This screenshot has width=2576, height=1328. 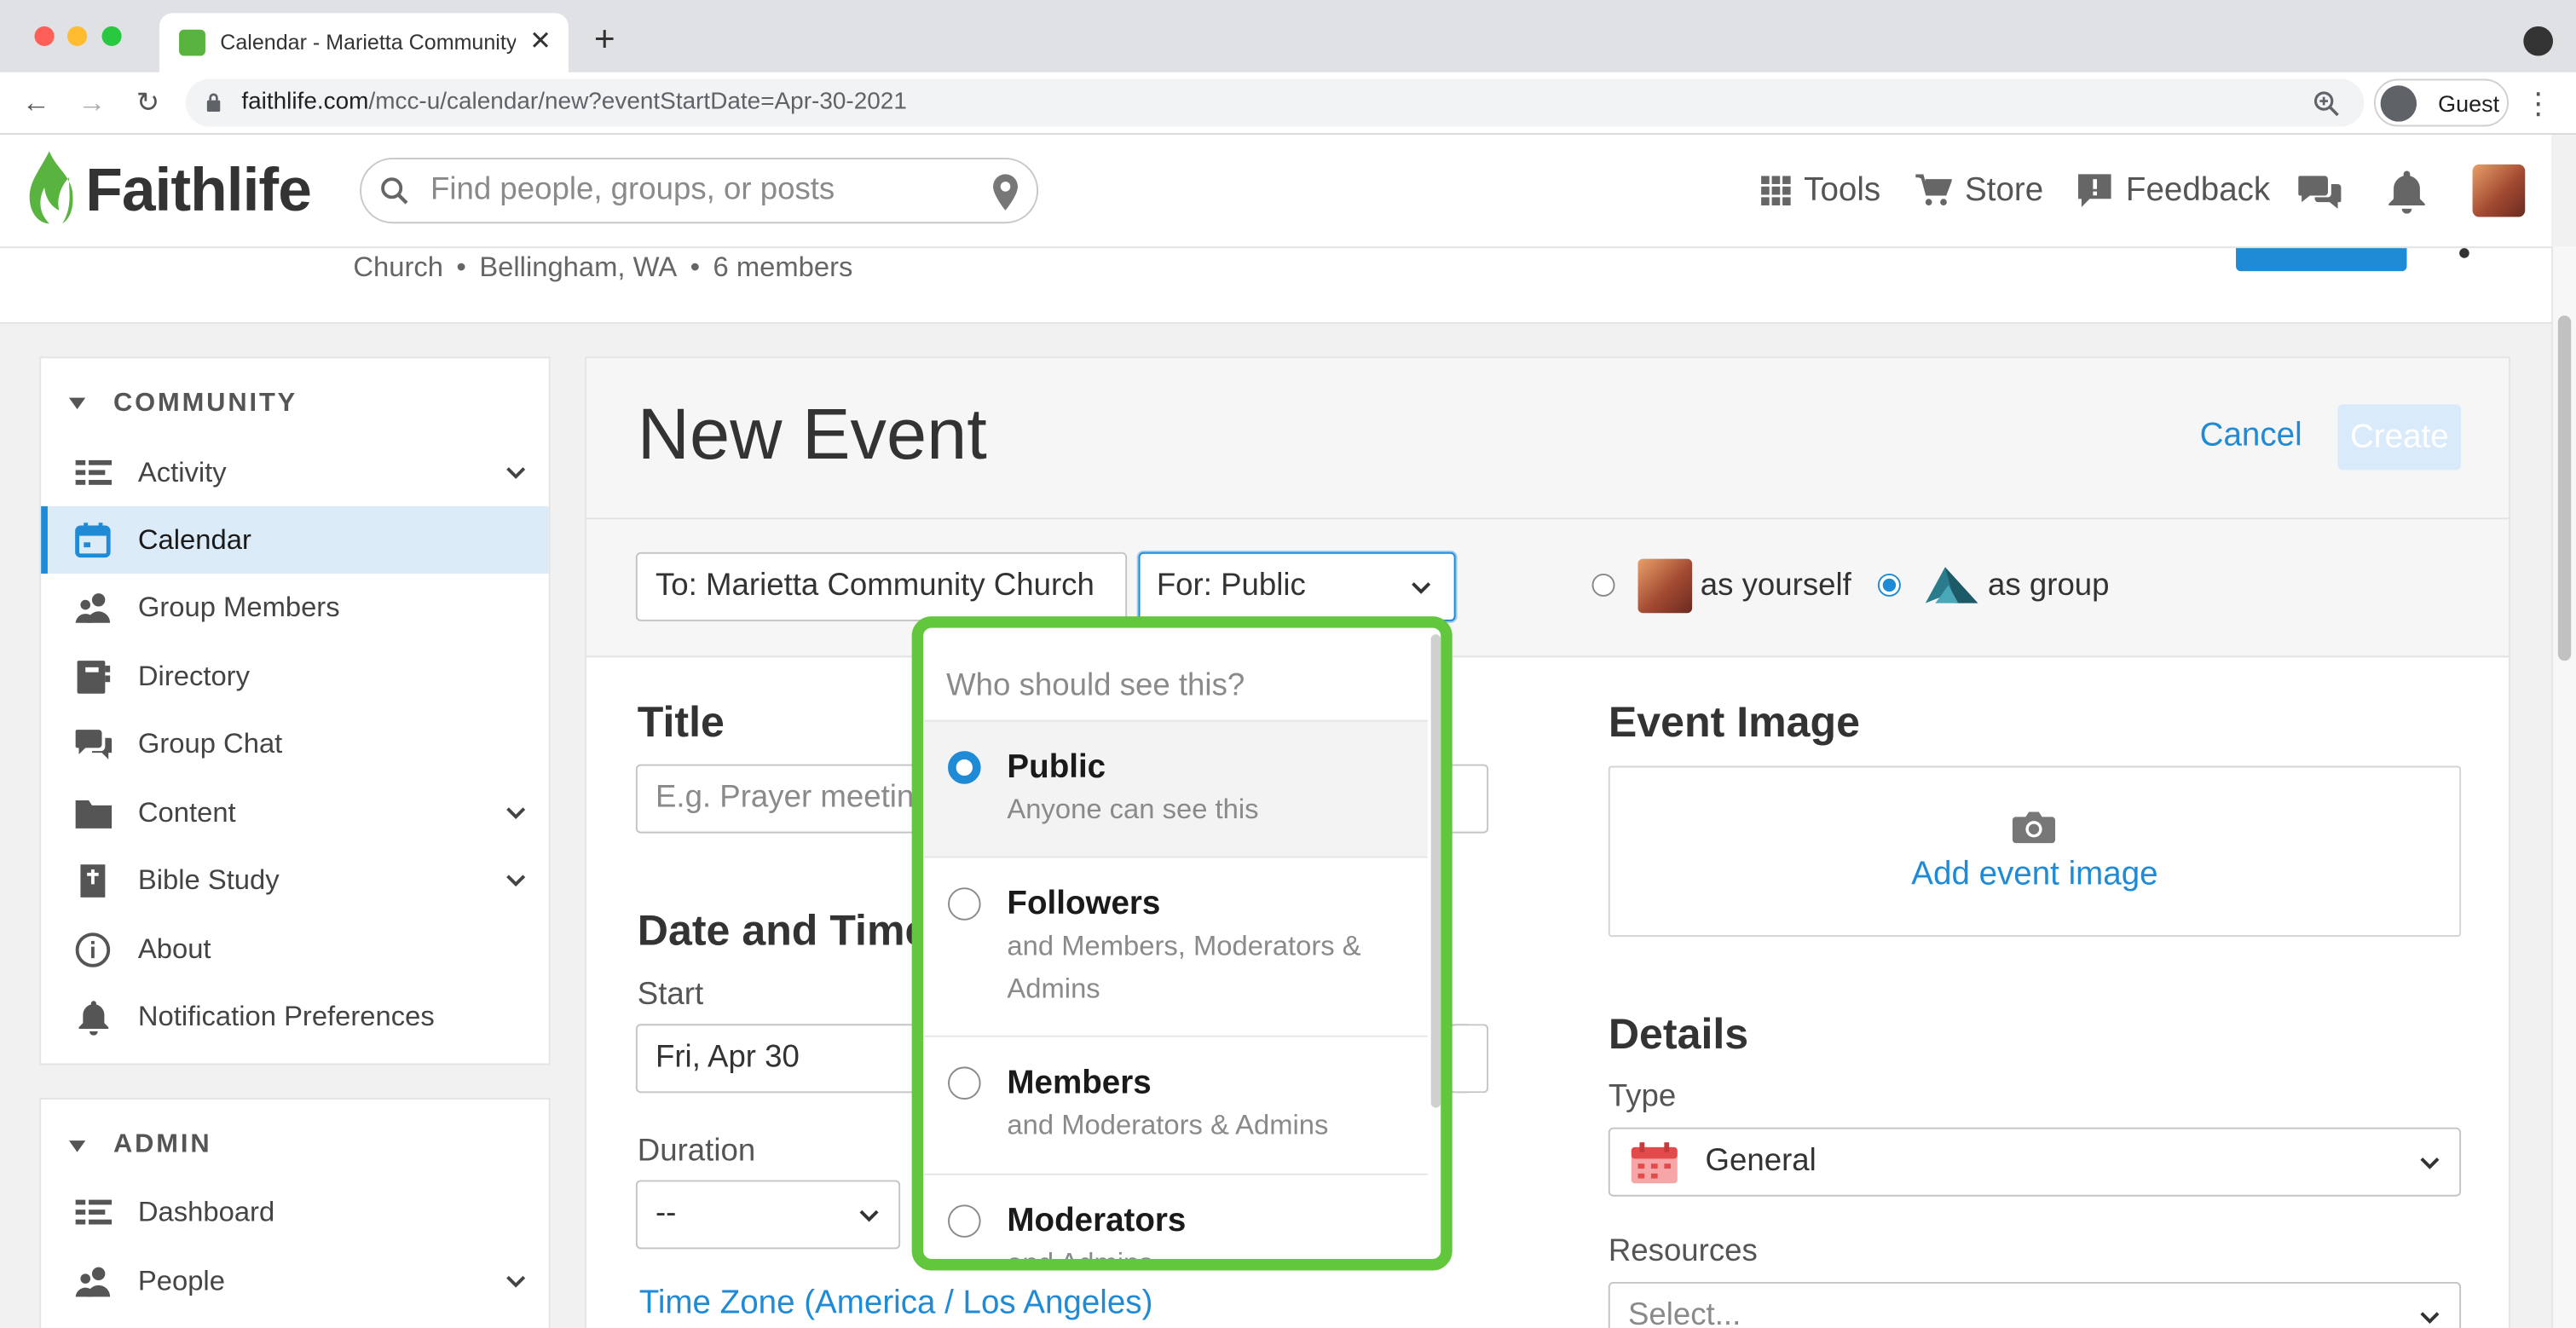 I want to click on minimize-window-button, so click(x=77, y=36).